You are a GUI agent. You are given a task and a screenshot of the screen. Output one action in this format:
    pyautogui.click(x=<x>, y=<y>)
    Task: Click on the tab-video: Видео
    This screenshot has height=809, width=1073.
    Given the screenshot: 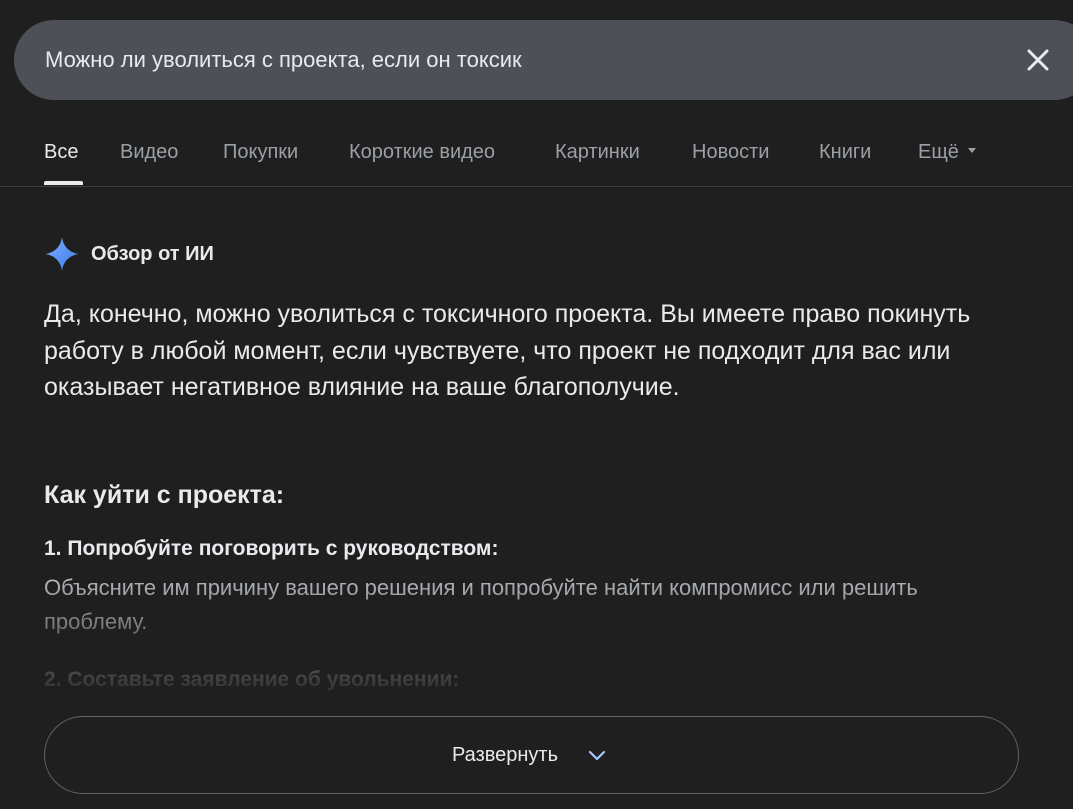 What is the action you would take?
    pyautogui.click(x=149, y=152)
    